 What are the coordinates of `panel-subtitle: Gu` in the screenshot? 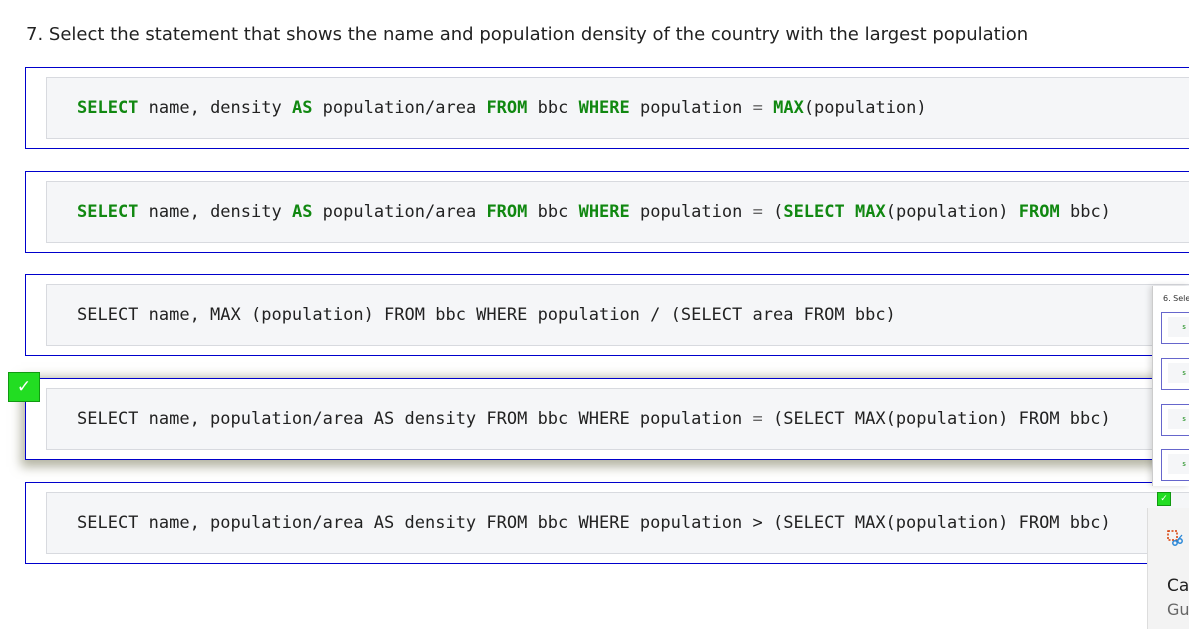 It's located at (1178, 609).